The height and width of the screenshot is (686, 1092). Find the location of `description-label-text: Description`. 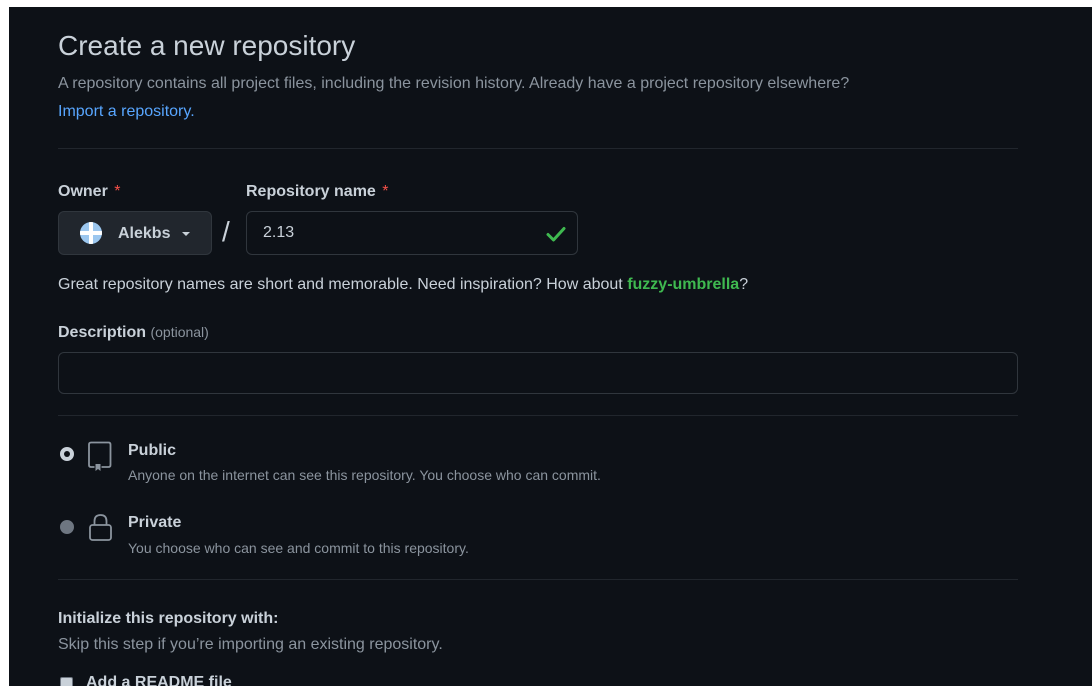

description-label-text: Description is located at coordinates (102, 332).